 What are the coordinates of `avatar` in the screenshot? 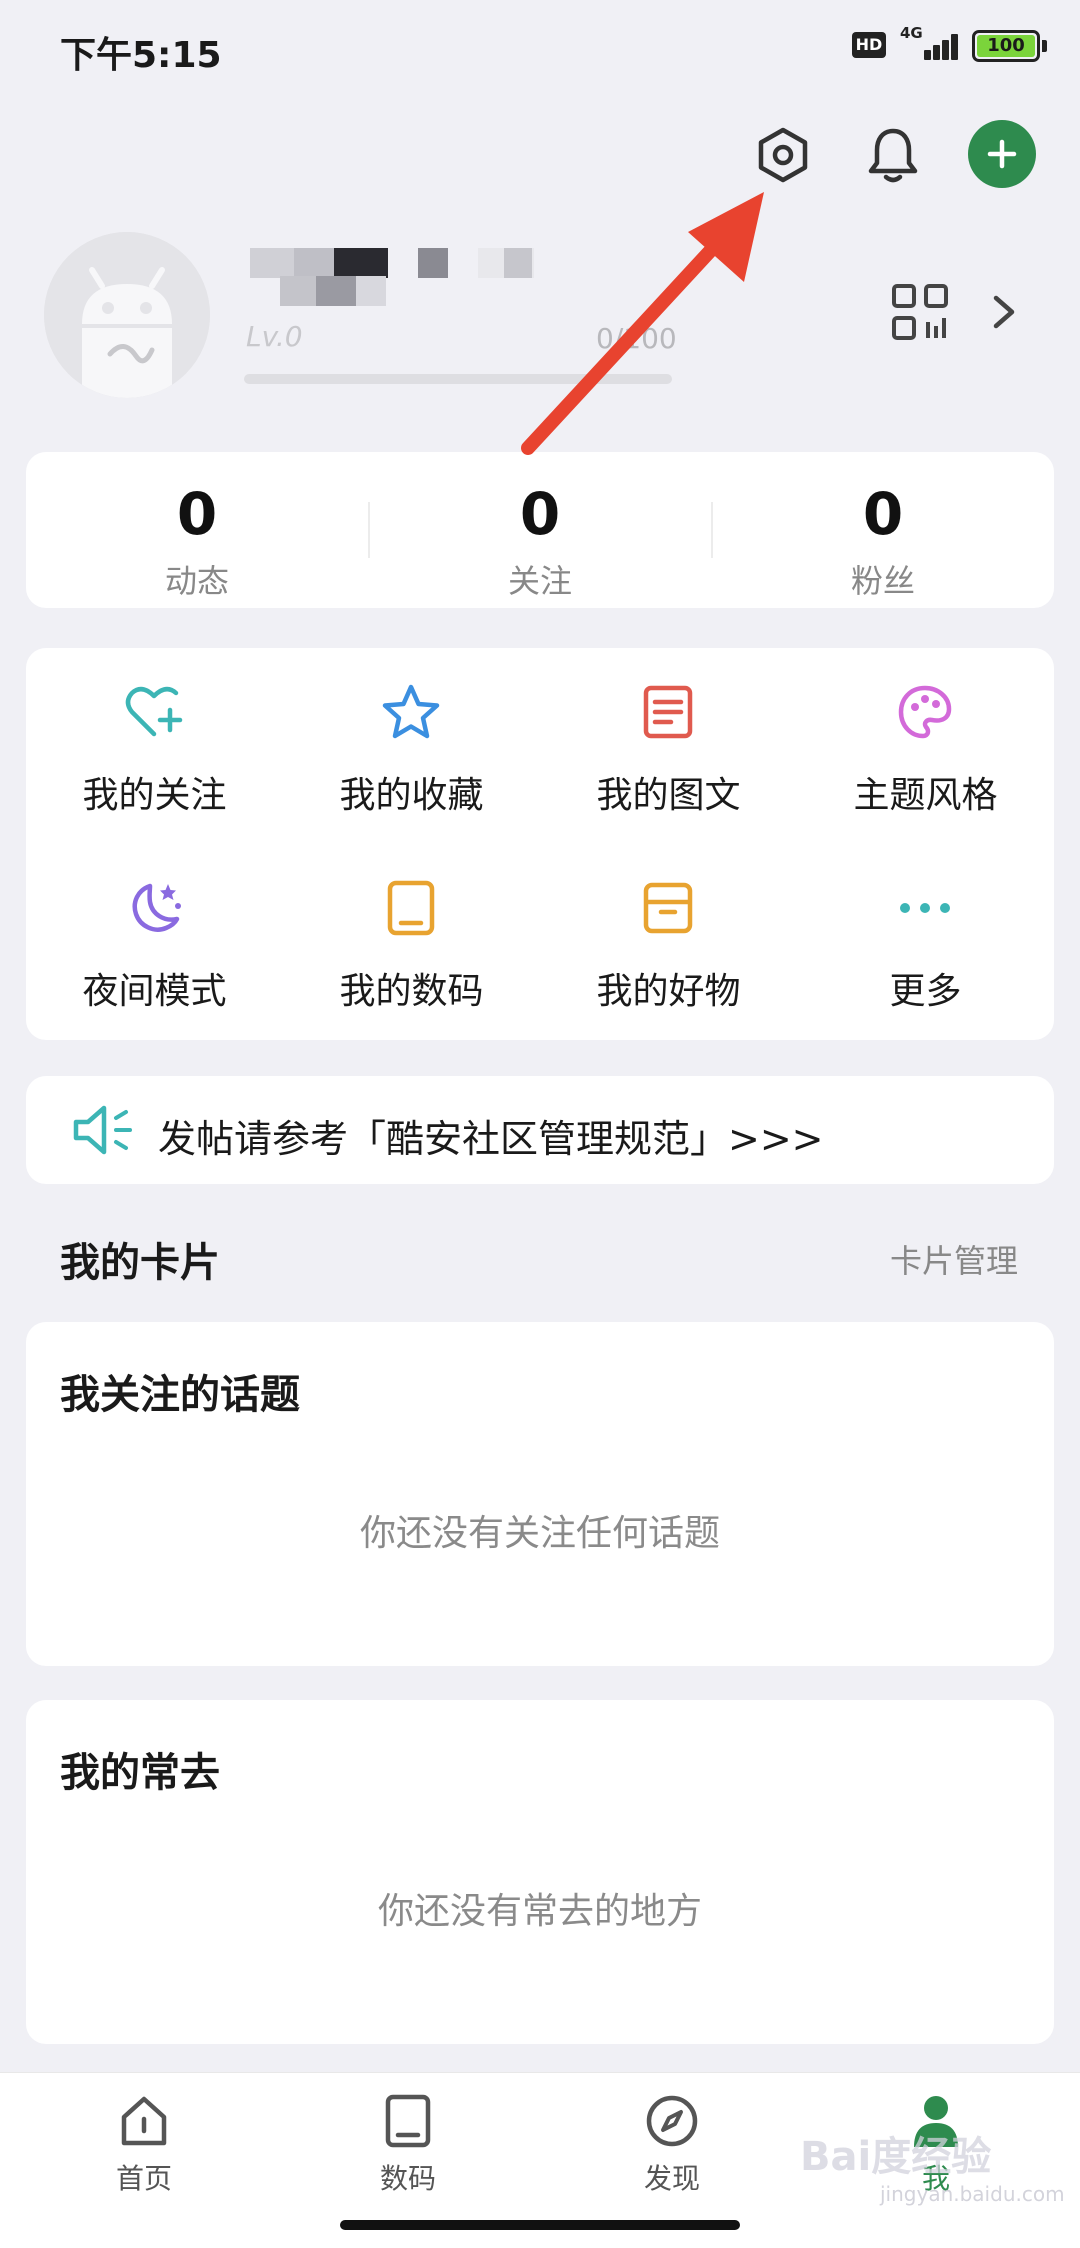 It's located at (127, 315).